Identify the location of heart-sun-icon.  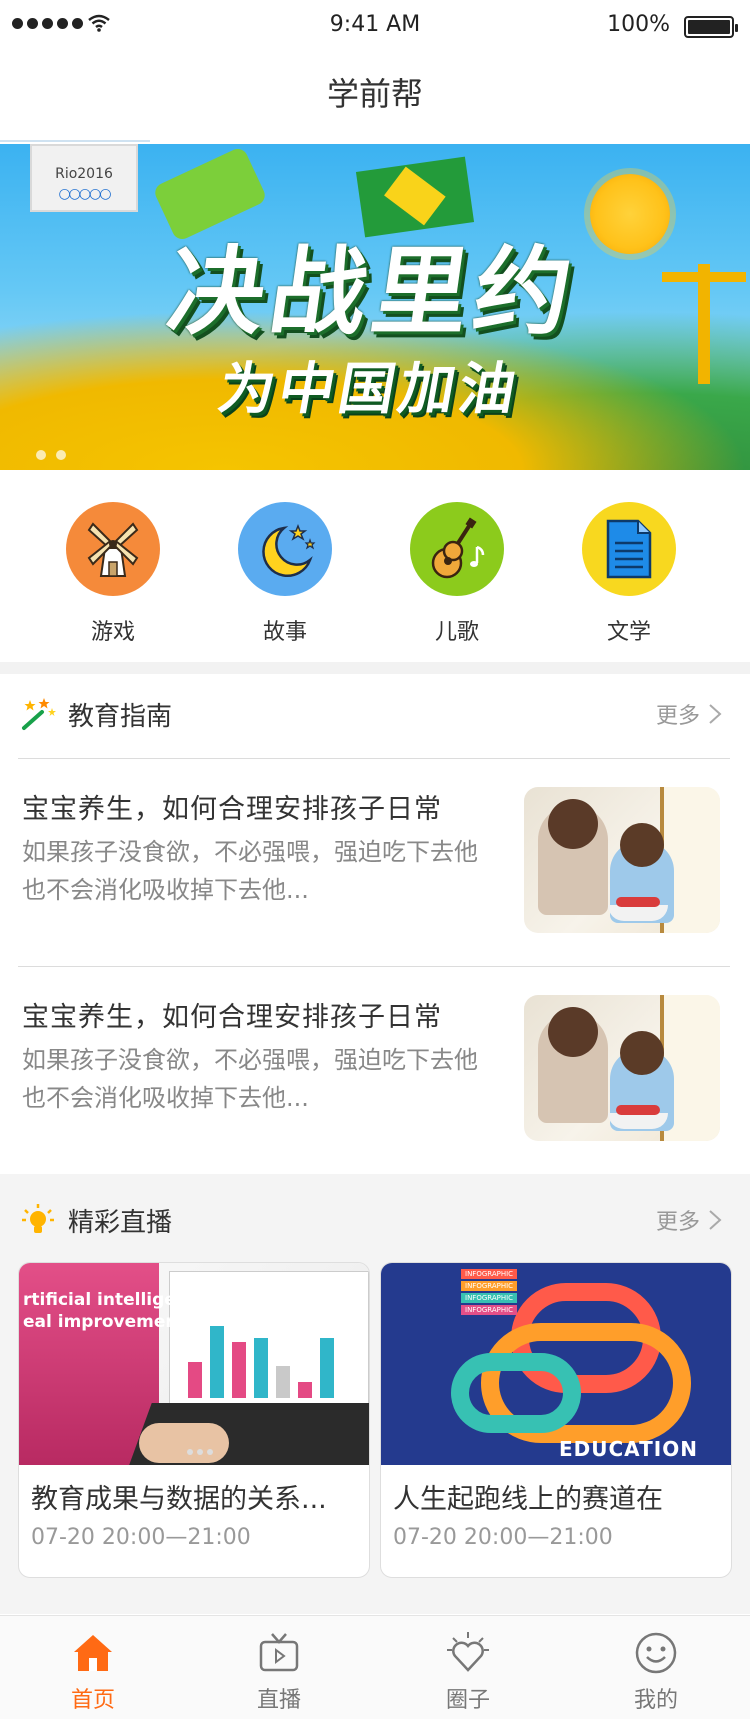
(468, 1652).